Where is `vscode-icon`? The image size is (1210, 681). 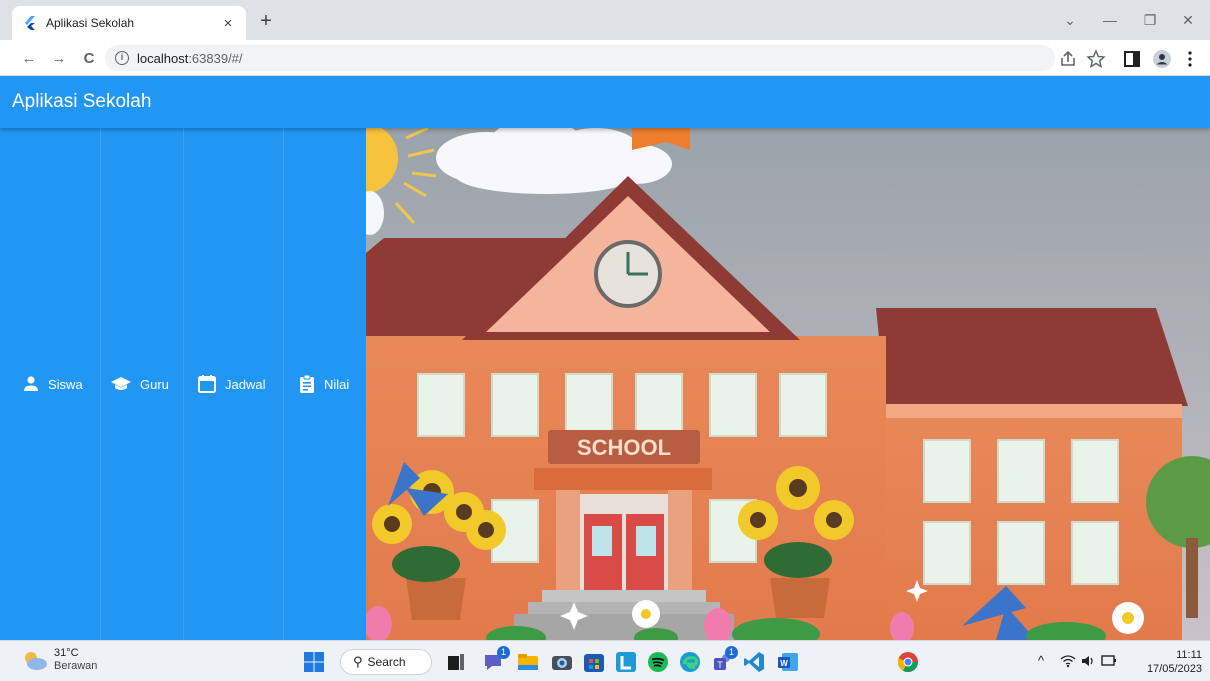
vscode-icon is located at coordinates (754, 662).